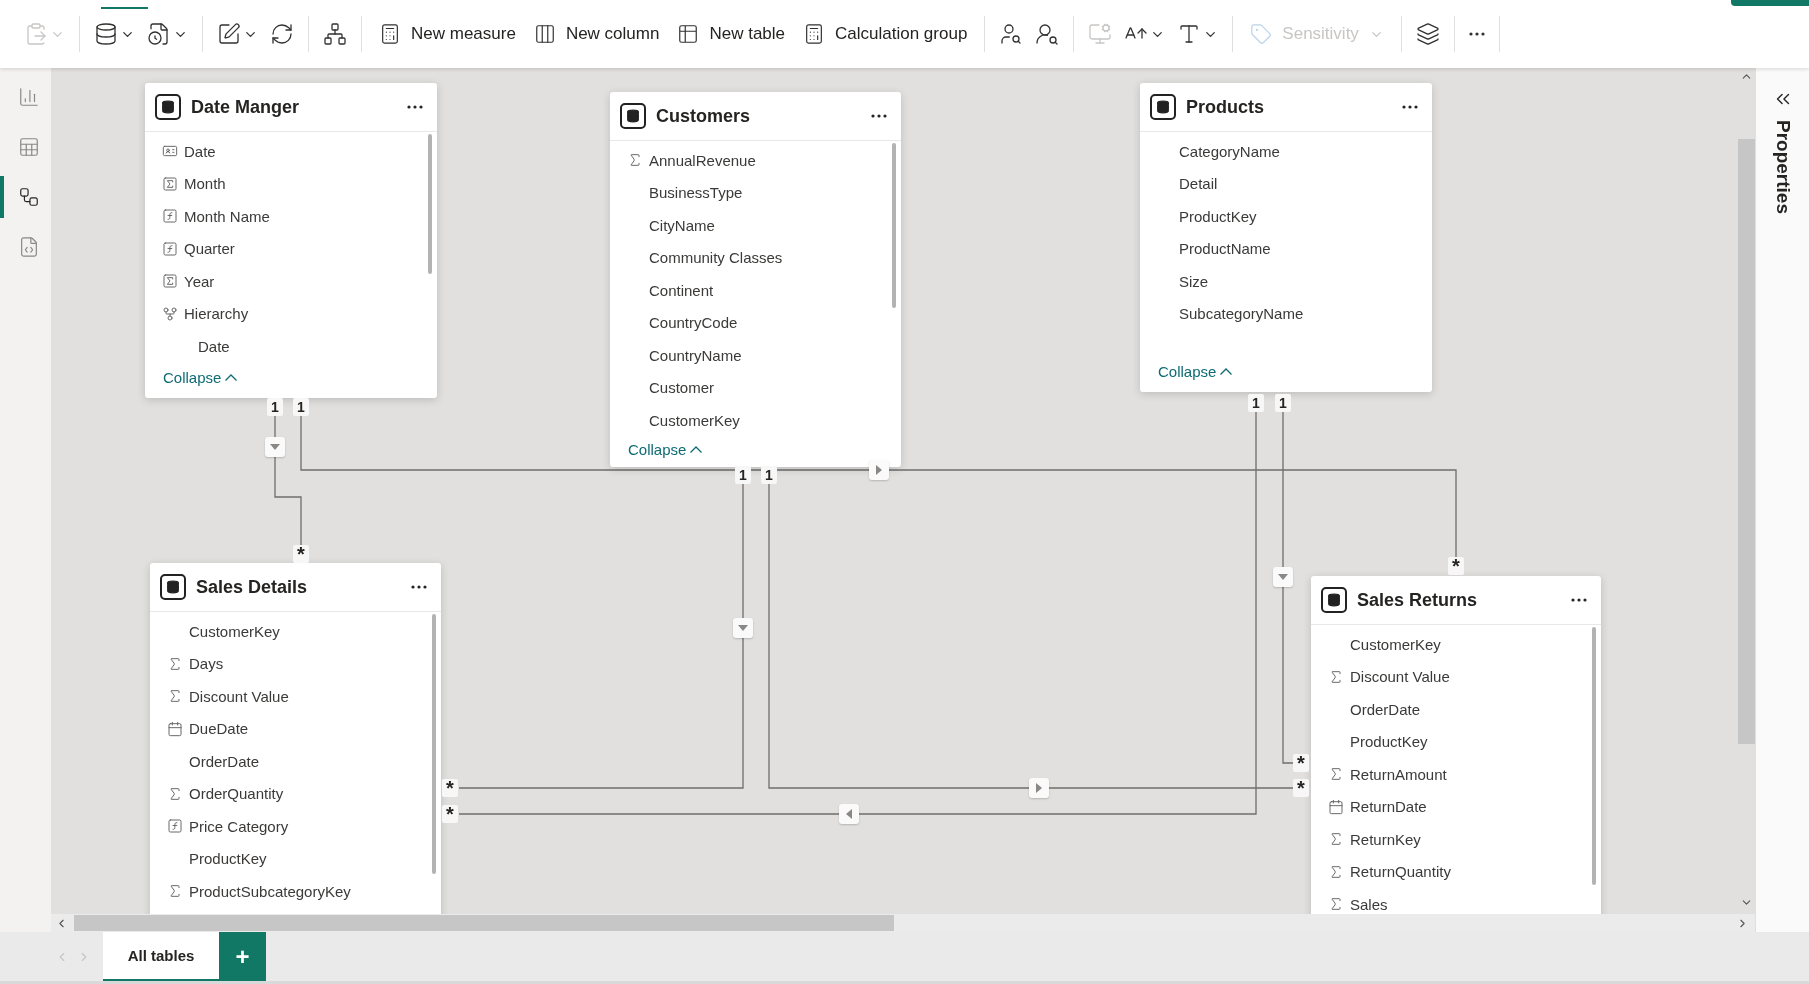  I want to click on table-card: Sales Returns CustomerKey Discount Value OrderDate ProductKey ReturnAmount ReturnDate ReturnKey ReturnQuantity Sales, so click(1456, 745).